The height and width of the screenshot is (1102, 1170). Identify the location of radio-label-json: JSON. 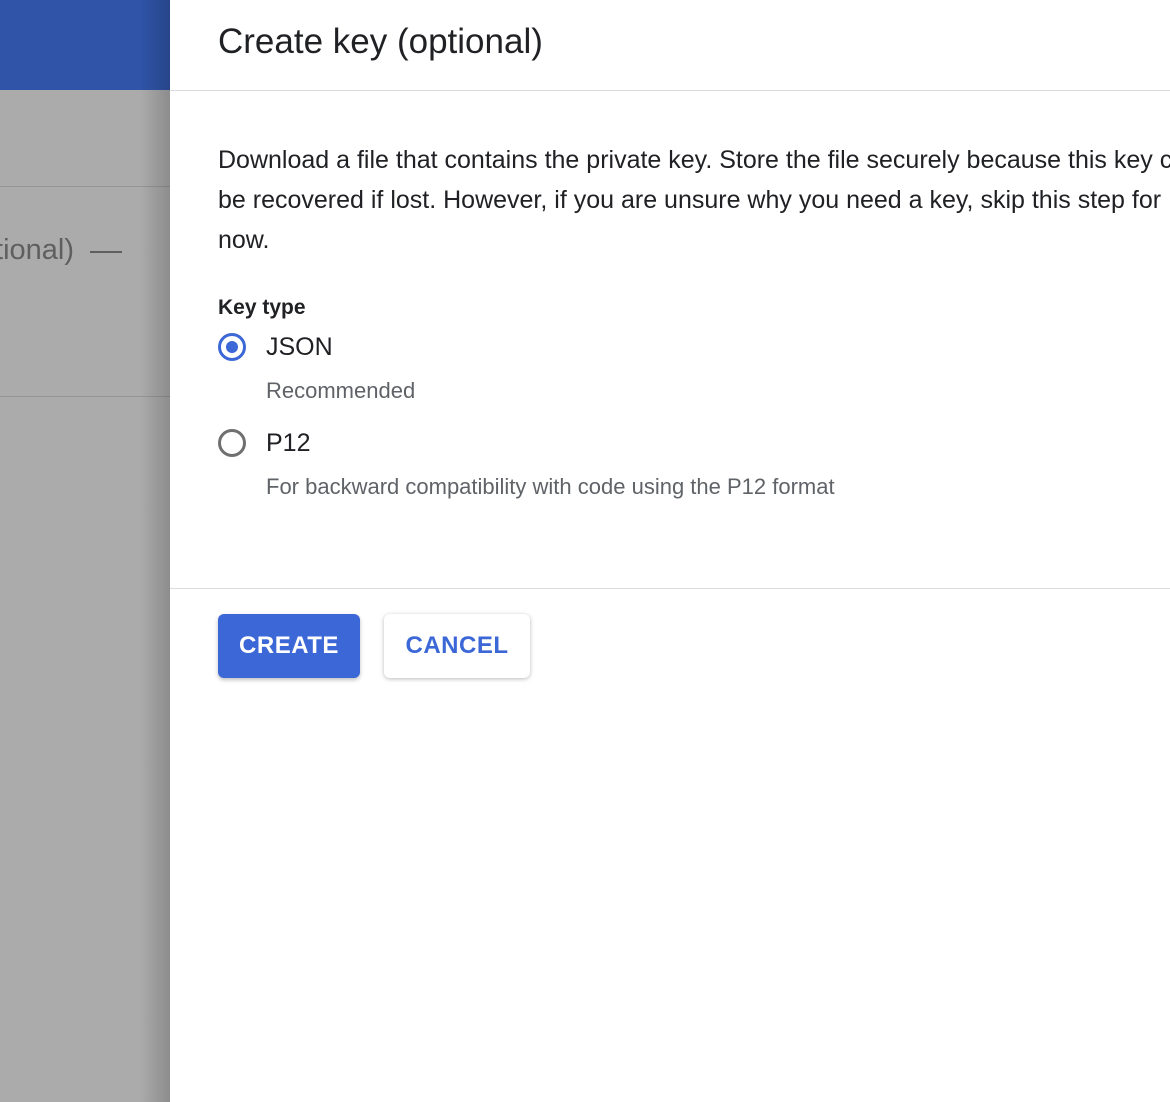
(299, 347).